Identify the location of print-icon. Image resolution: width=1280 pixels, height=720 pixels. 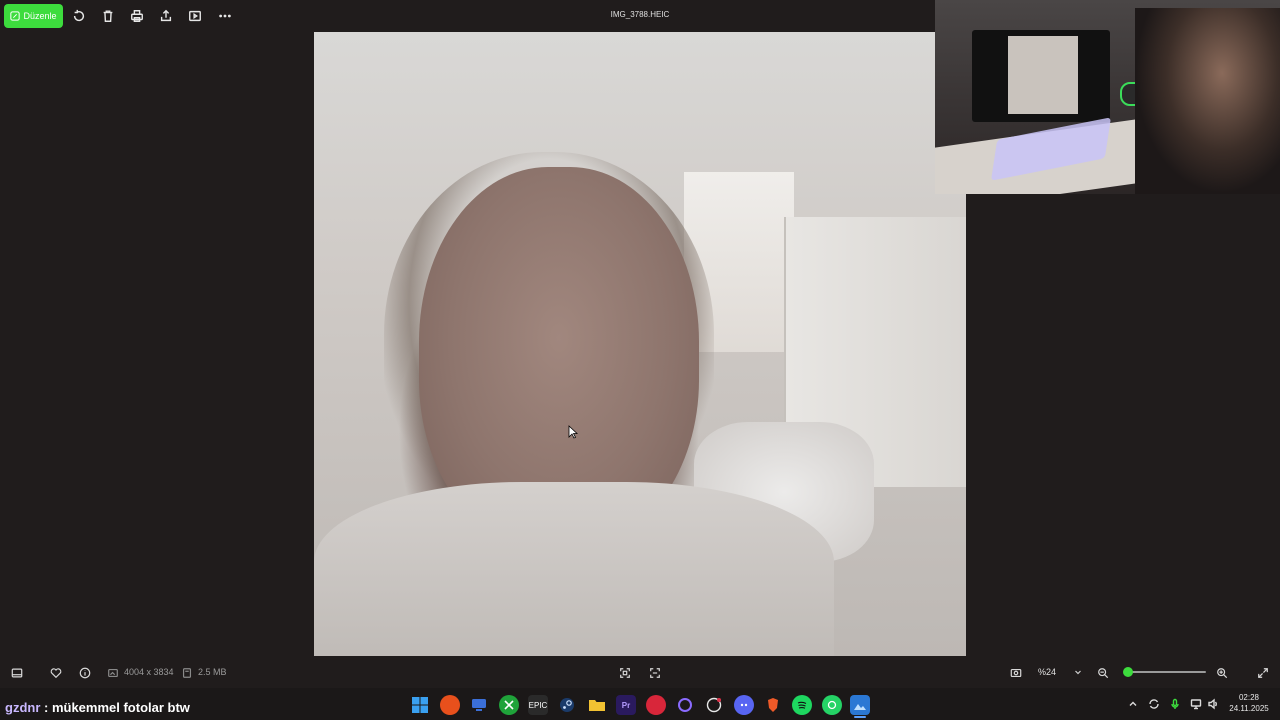
(137, 16).